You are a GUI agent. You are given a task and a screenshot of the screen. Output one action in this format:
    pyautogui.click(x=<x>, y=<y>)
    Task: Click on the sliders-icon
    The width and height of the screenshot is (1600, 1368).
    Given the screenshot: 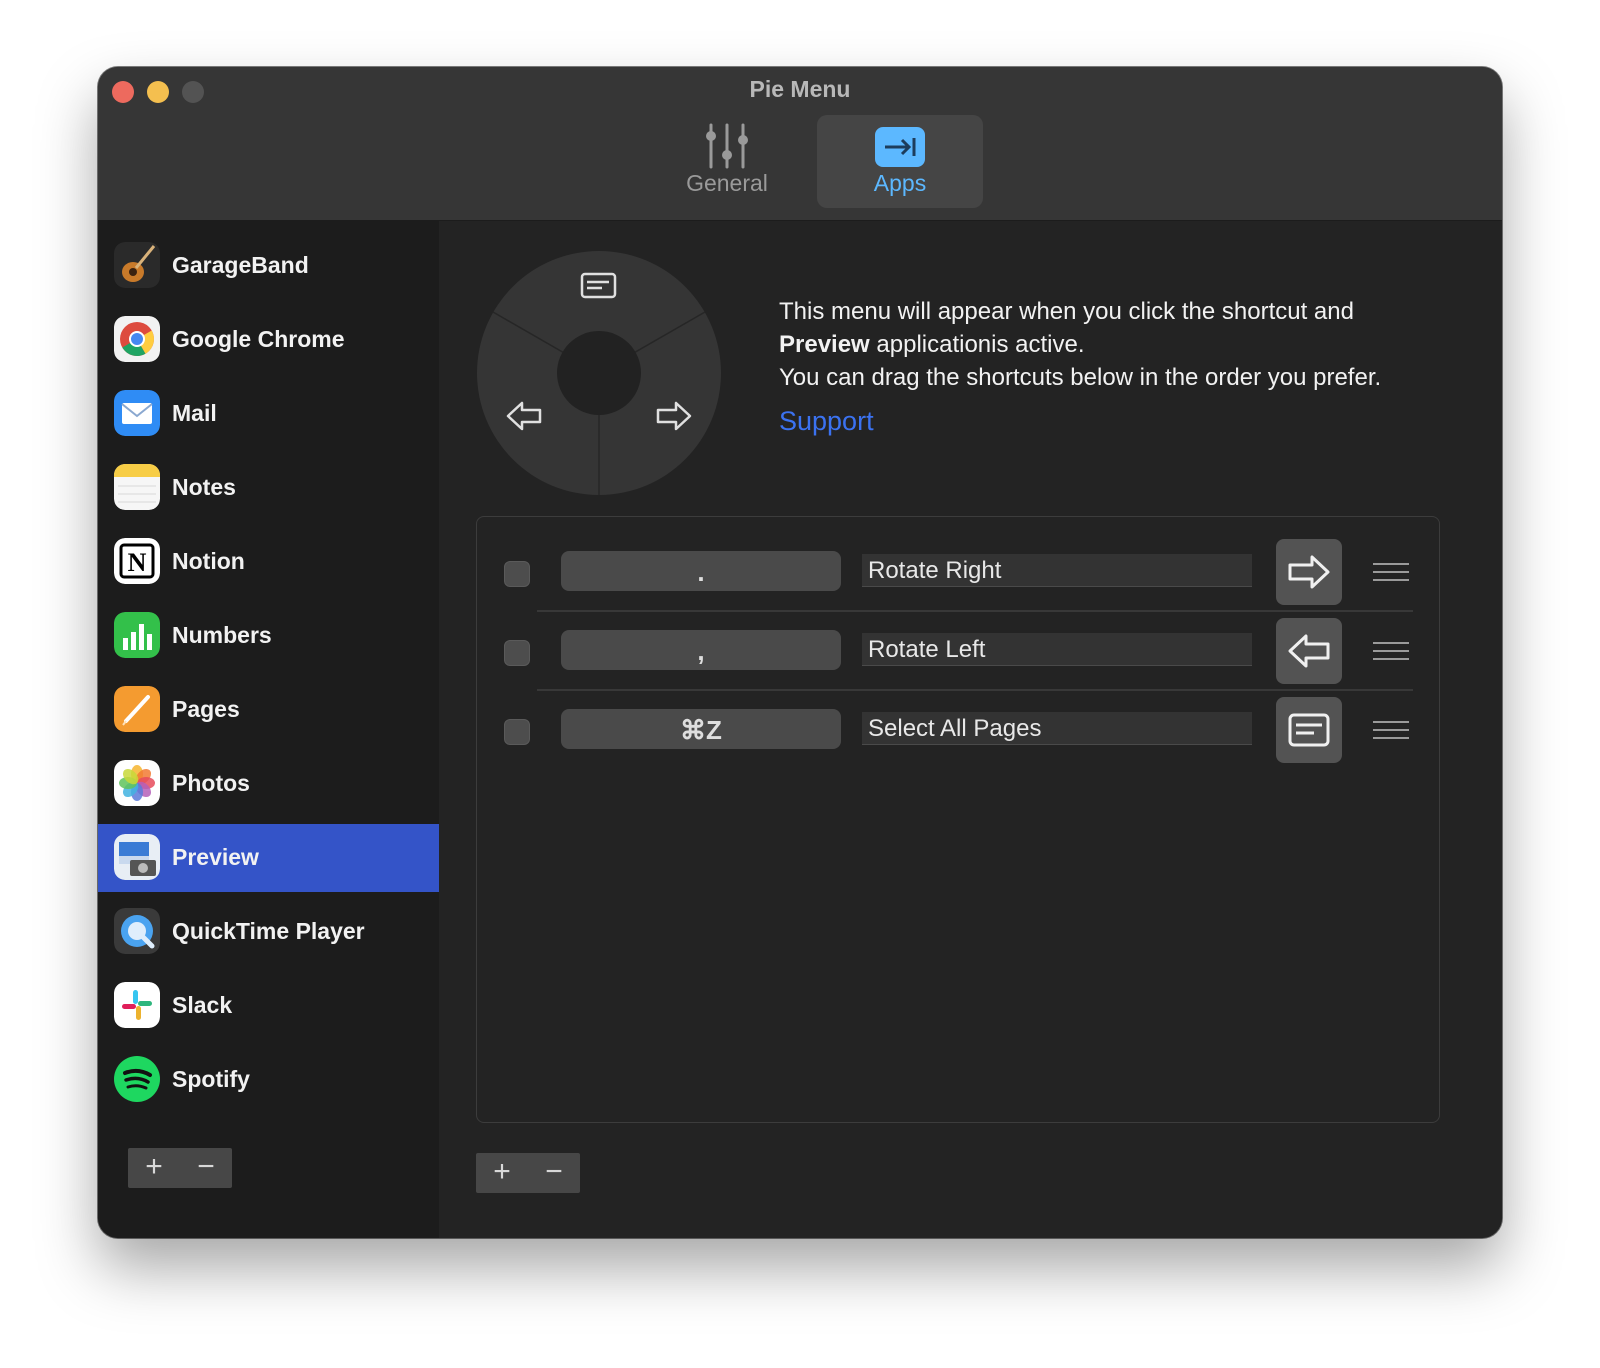 What is the action you would take?
    pyautogui.click(x=727, y=146)
    